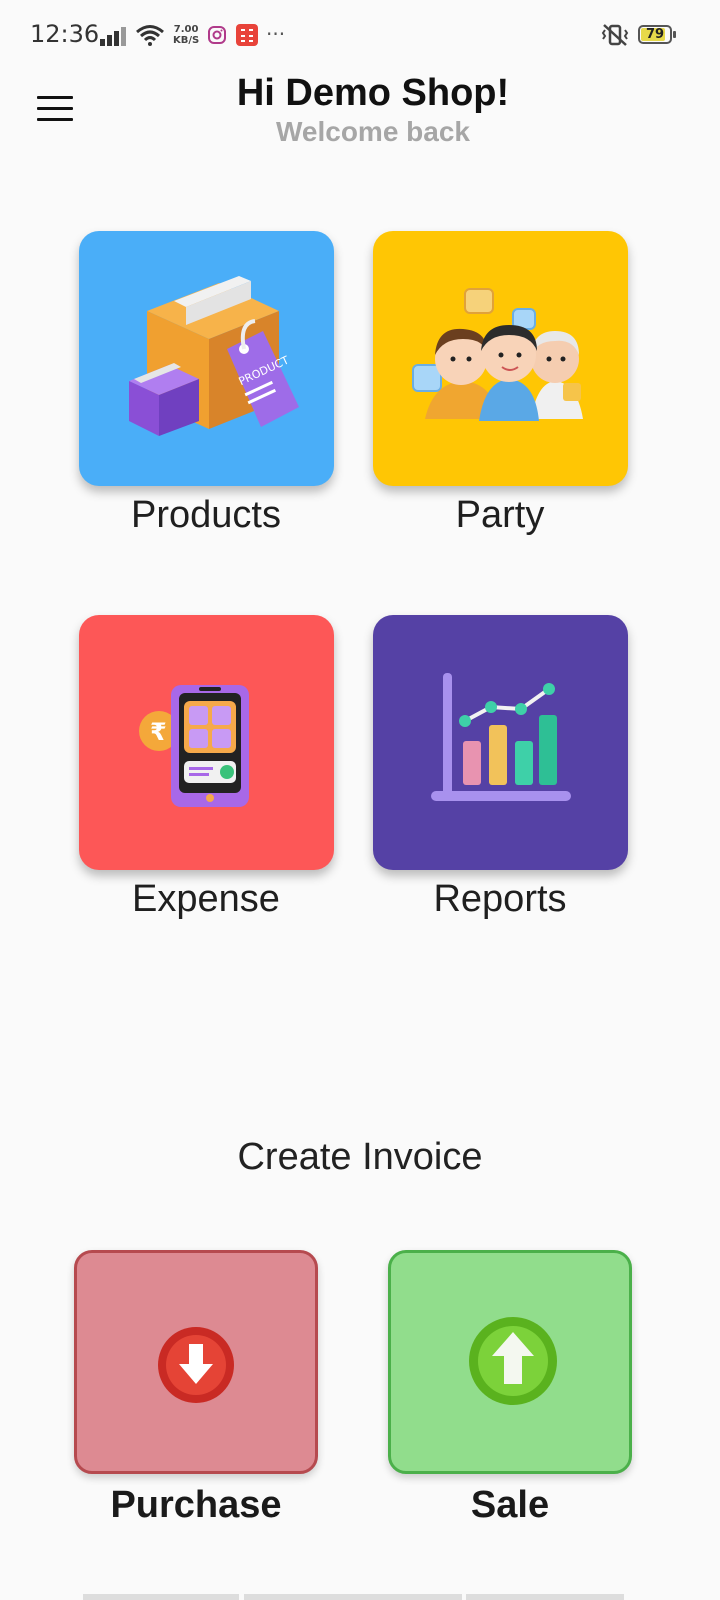 The height and width of the screenshot is (1600, 720). I want to click on people-group-icon, so click(497, 354).